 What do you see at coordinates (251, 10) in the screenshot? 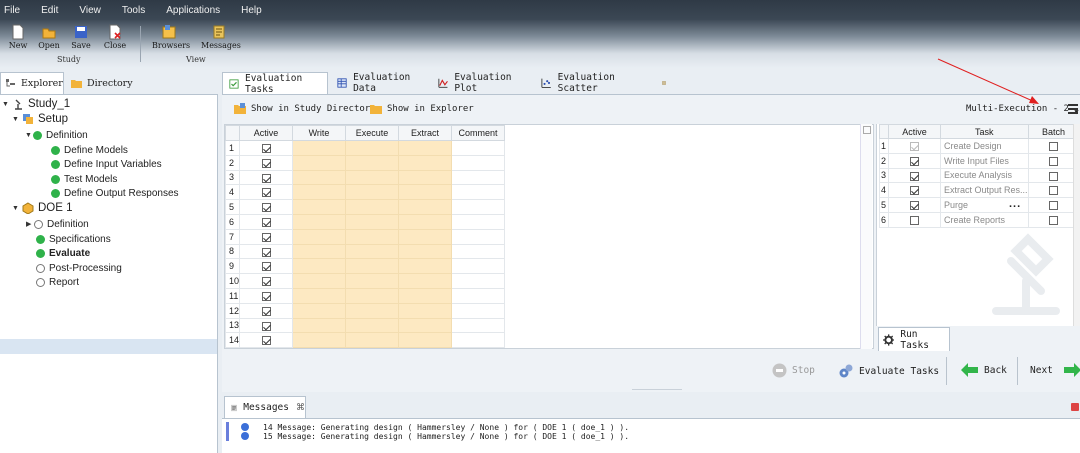
I see `menu-help: Help` at bounding box center [251, 10].